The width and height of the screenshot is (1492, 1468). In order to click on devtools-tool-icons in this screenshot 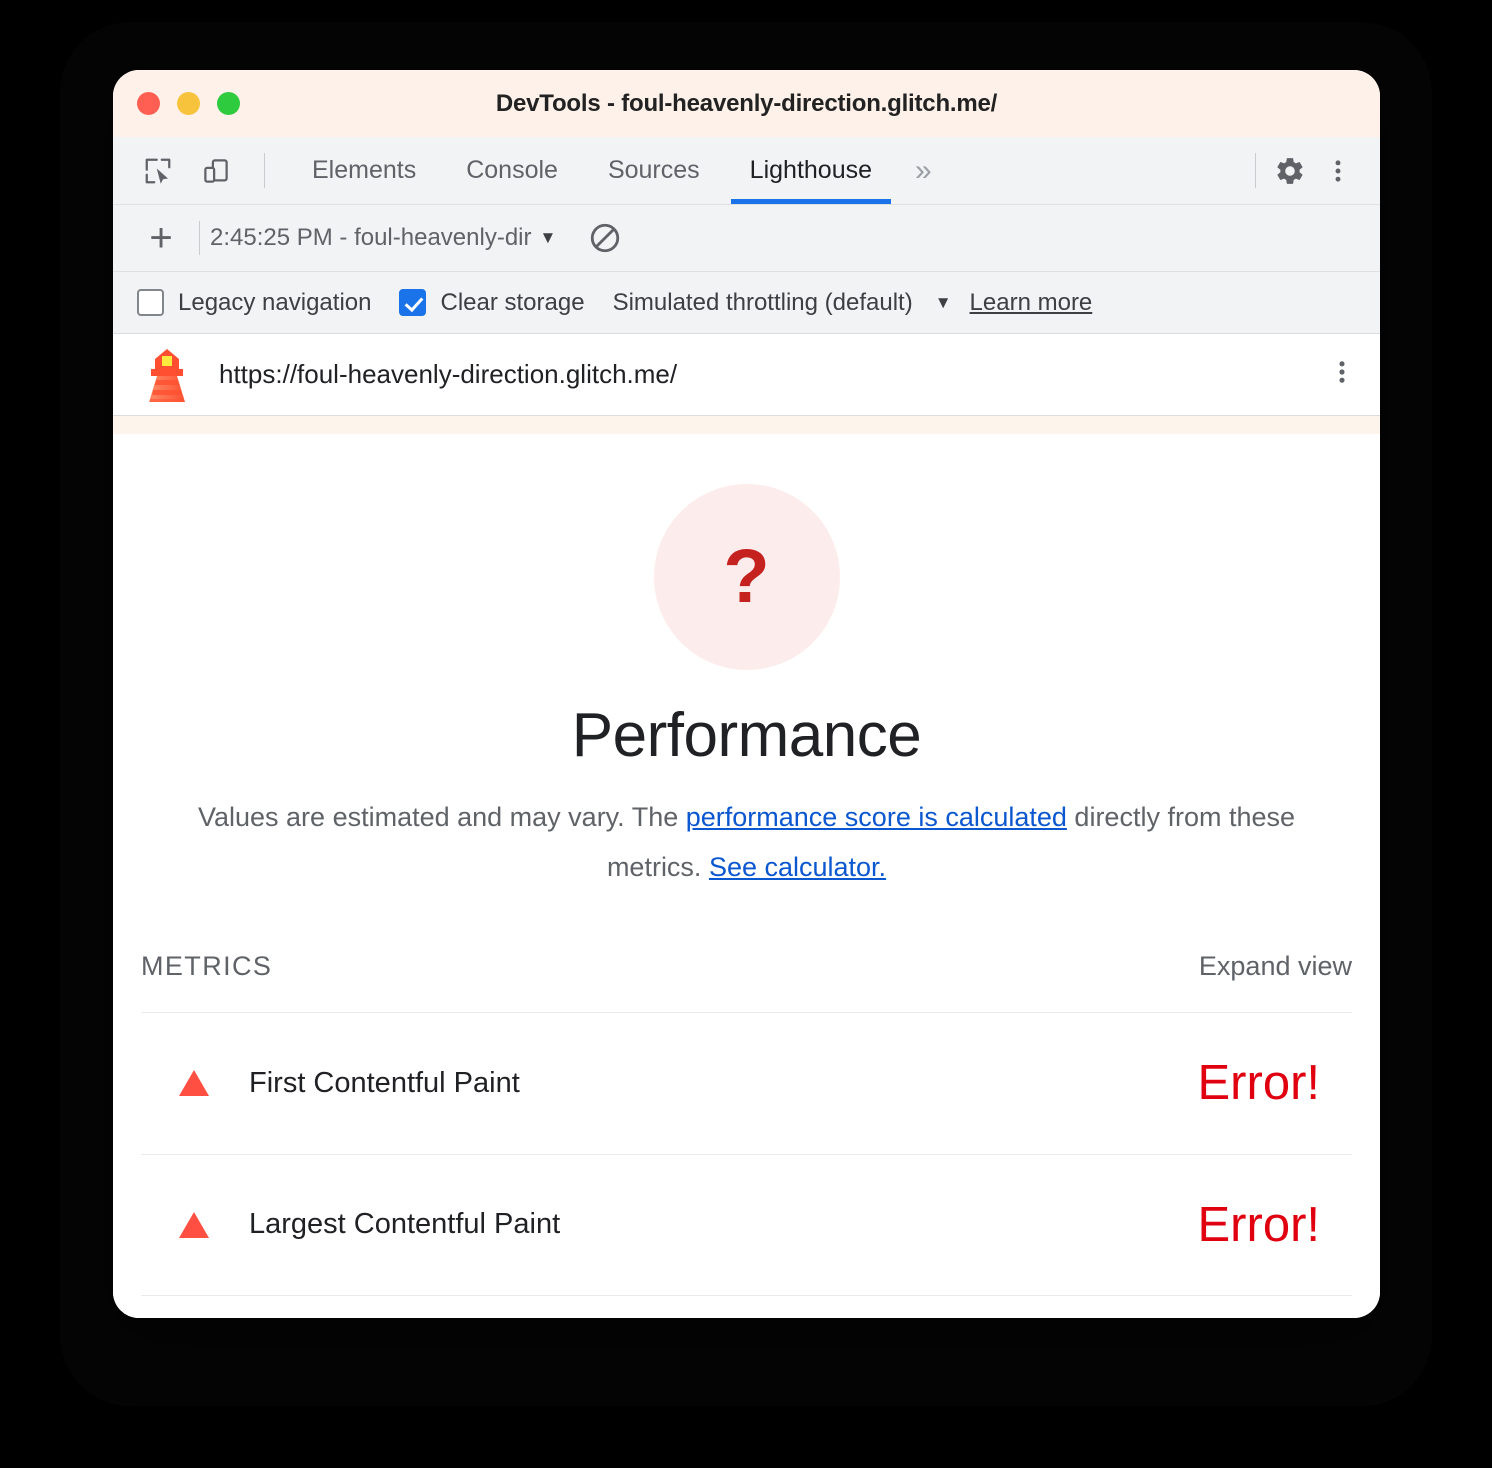, I will do `click(194, 170)`.